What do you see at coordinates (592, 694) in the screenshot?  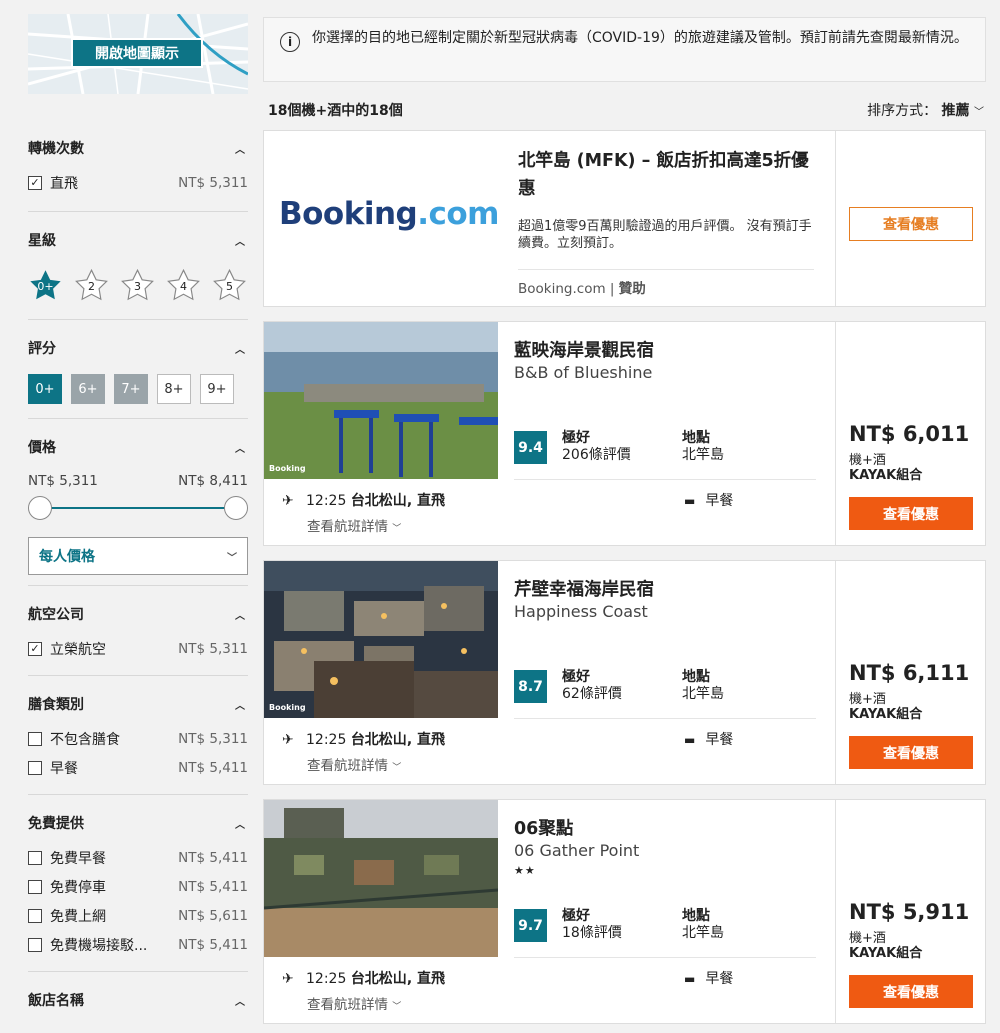 I see `review-count: 62條評價` at bounding box center [592, 694].